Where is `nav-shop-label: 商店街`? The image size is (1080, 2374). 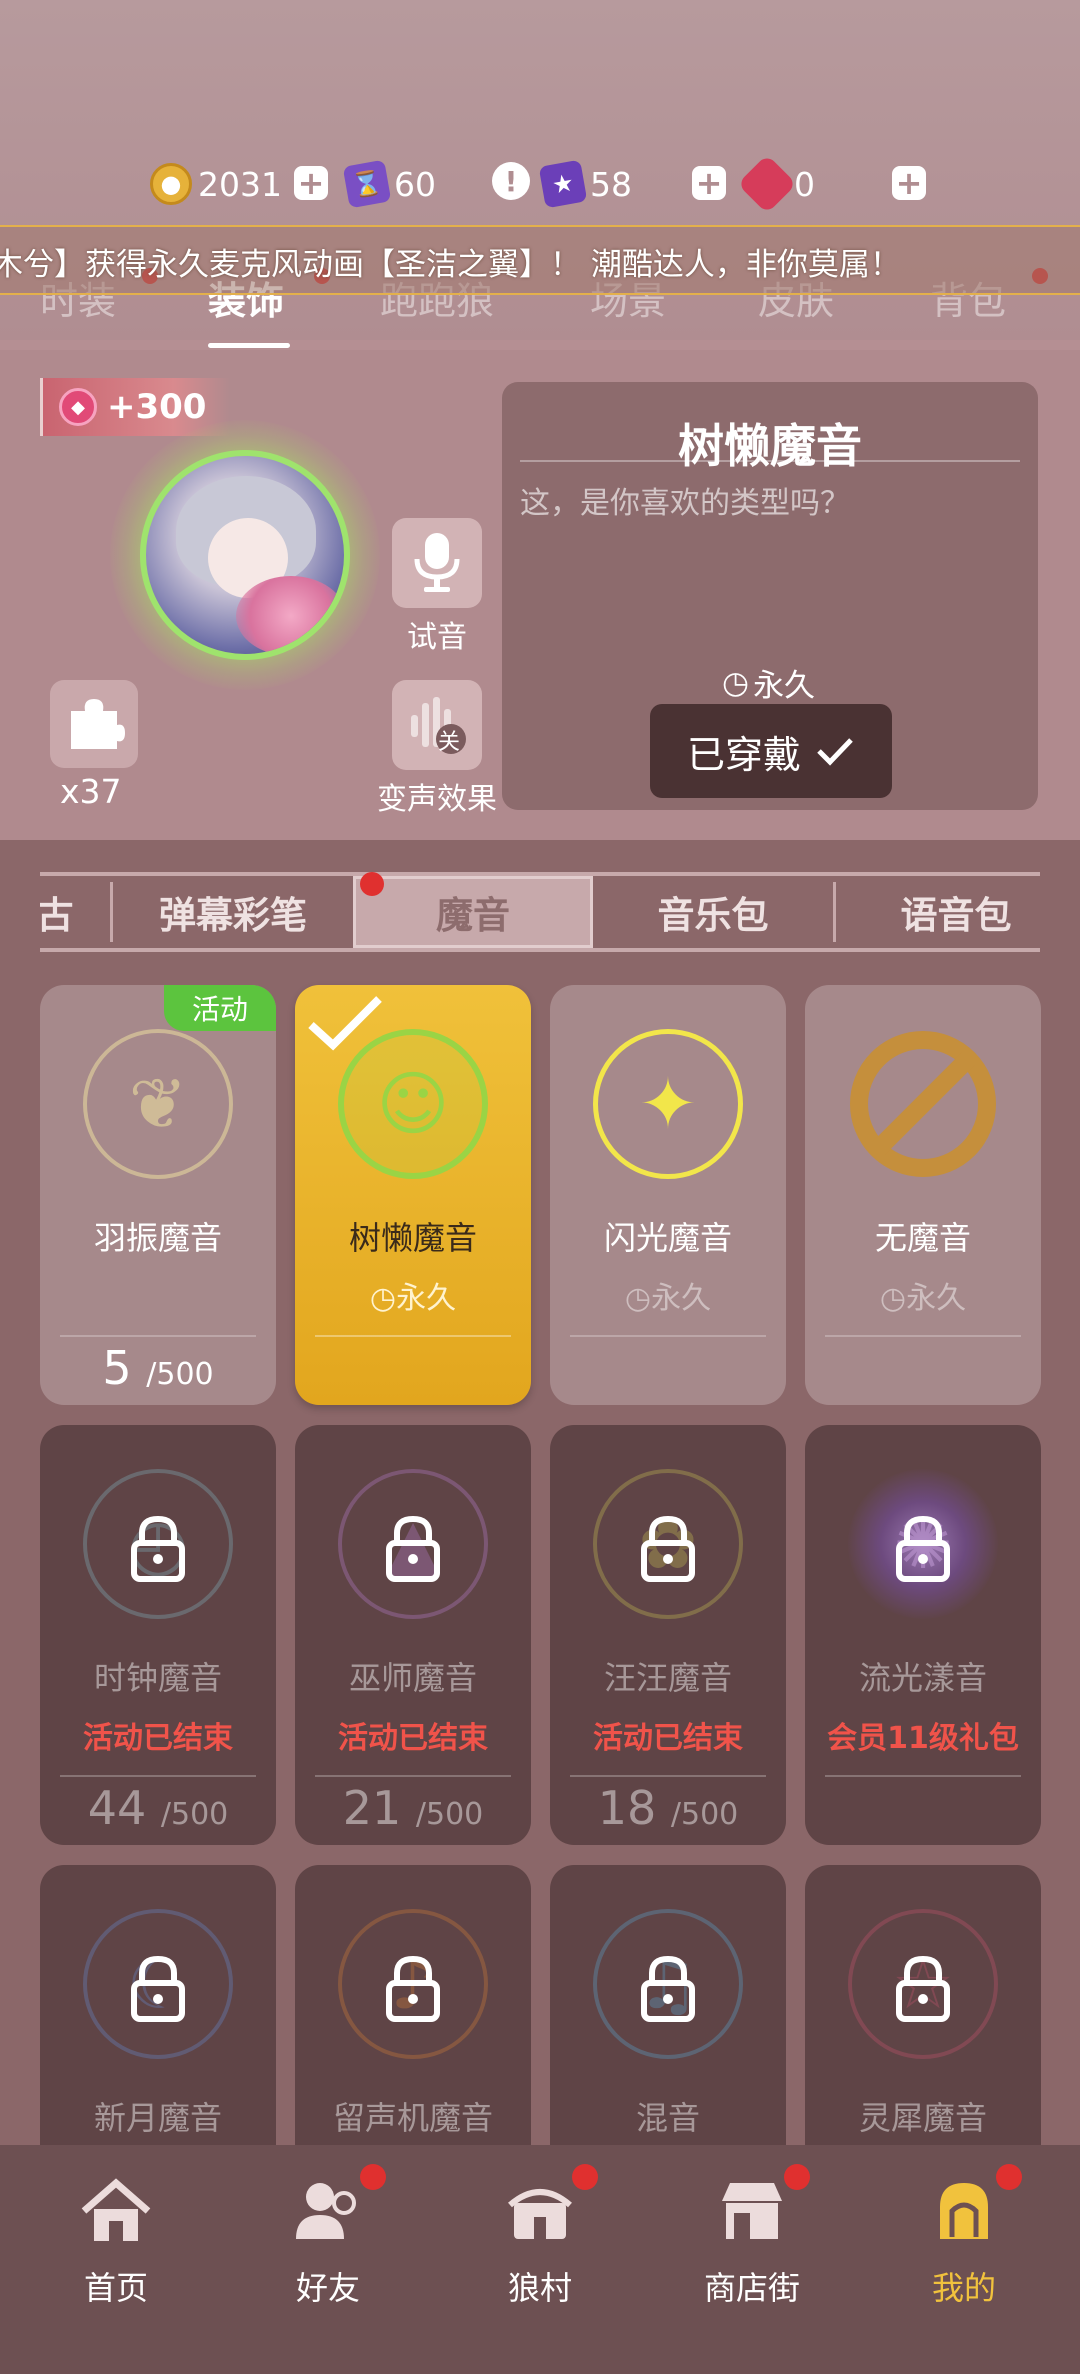
nav-shop-label: 商店街 is located at coordinates (751, 2288).